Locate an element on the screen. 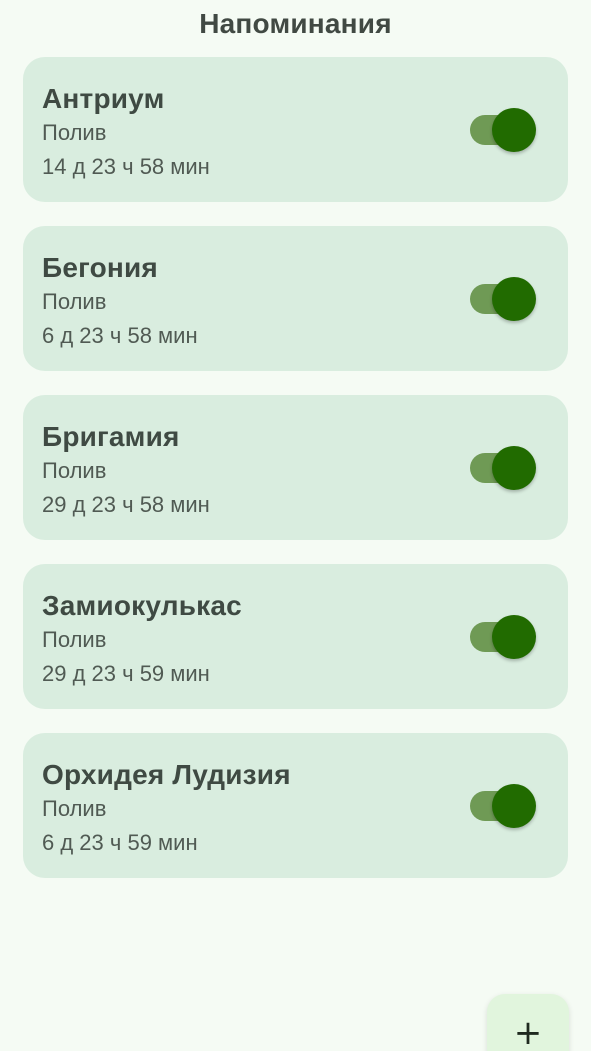 This screenshot has height=1051, width=591. add-reminder-button: + is located at coordinates (528, 1022).